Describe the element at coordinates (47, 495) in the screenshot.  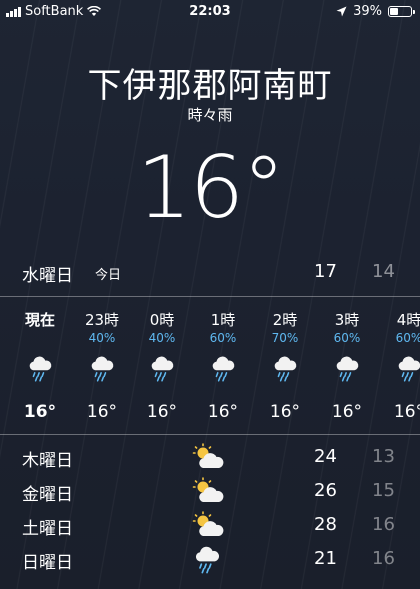
I see `daily-day: 金曜日` at that location.